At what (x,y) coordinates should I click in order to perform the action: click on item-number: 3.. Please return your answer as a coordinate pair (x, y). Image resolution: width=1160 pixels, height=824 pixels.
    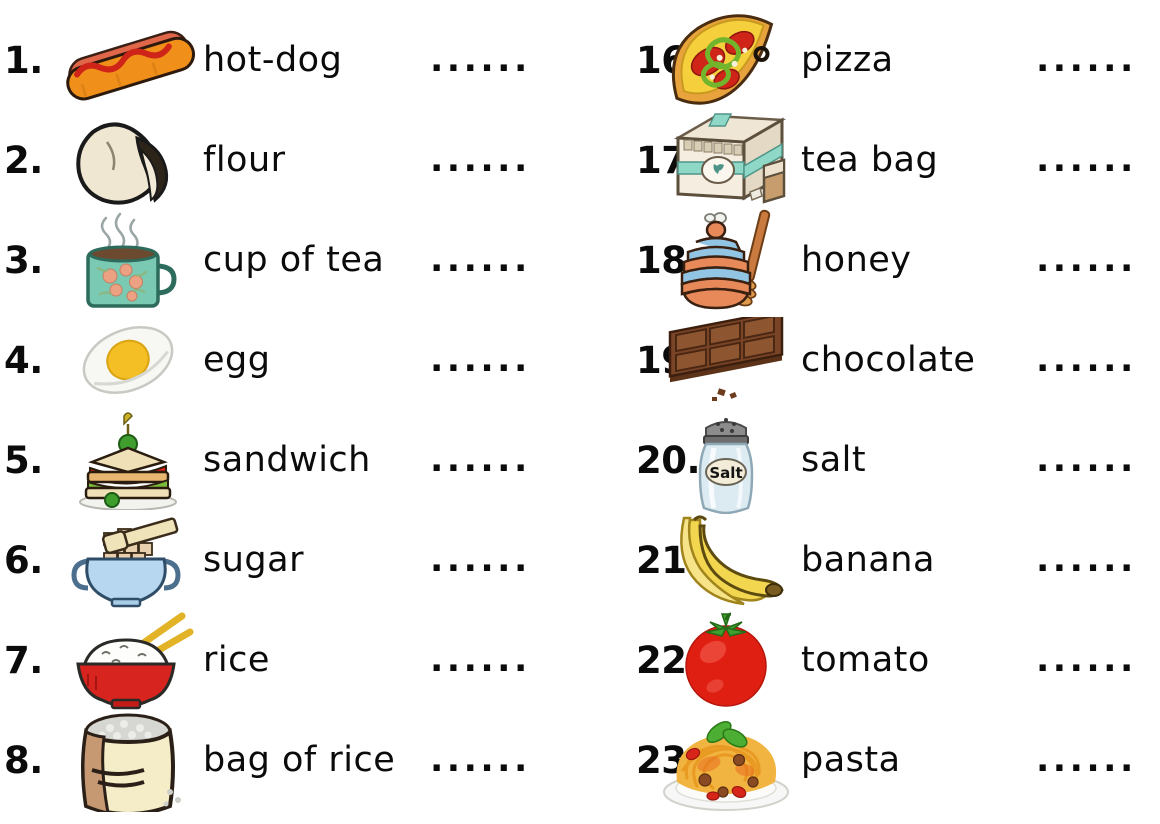
    Looking at the image, I should click on (23, 260).